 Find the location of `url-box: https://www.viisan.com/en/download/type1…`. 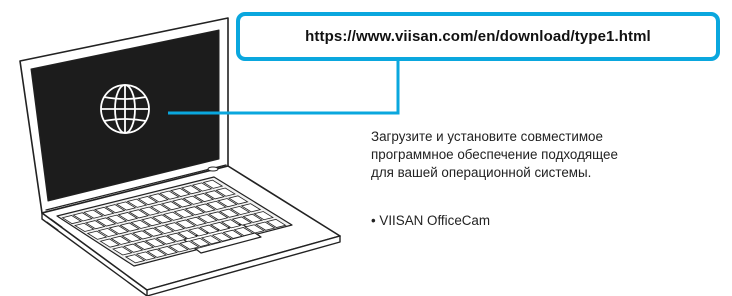

url-box: https://www.viisan.com/en/download/type1… is located at coordinates (478, 36).